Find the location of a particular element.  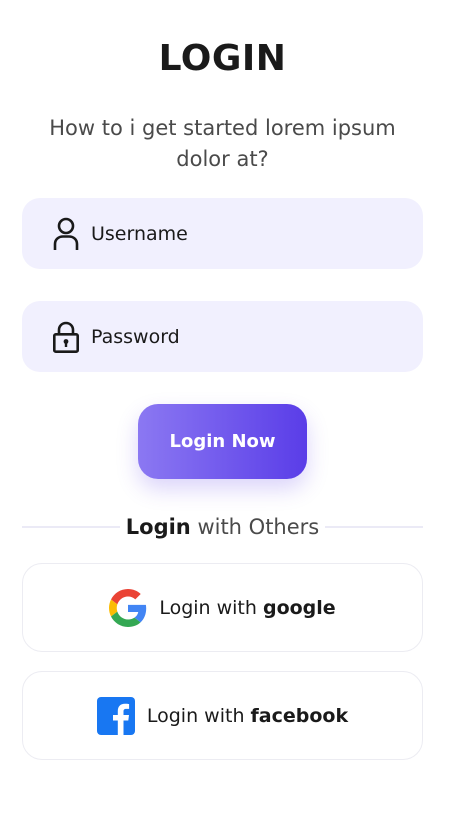

google-button-label: Login with google is located at coordinates (247, 608).